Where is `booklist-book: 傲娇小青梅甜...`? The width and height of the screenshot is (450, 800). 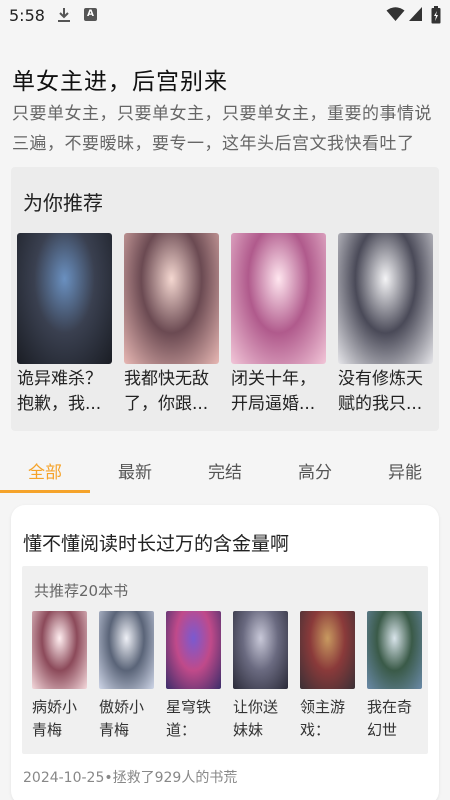 booklist-book: 傲娇小青梅甜... is located at coordinates (128, 676).